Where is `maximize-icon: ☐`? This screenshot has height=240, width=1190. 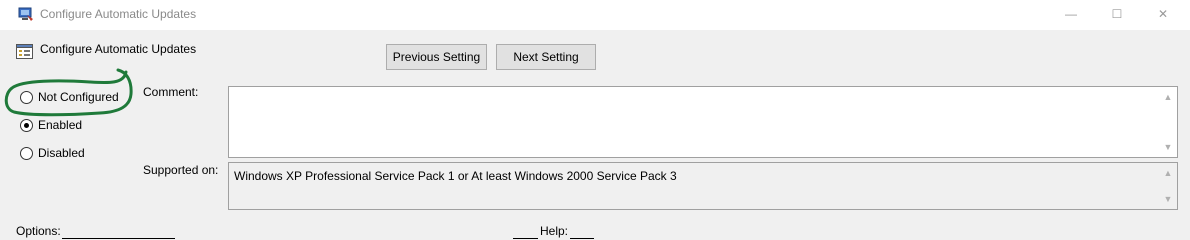 maximize-icon: ☐ is located at coordinates (1117, 15).